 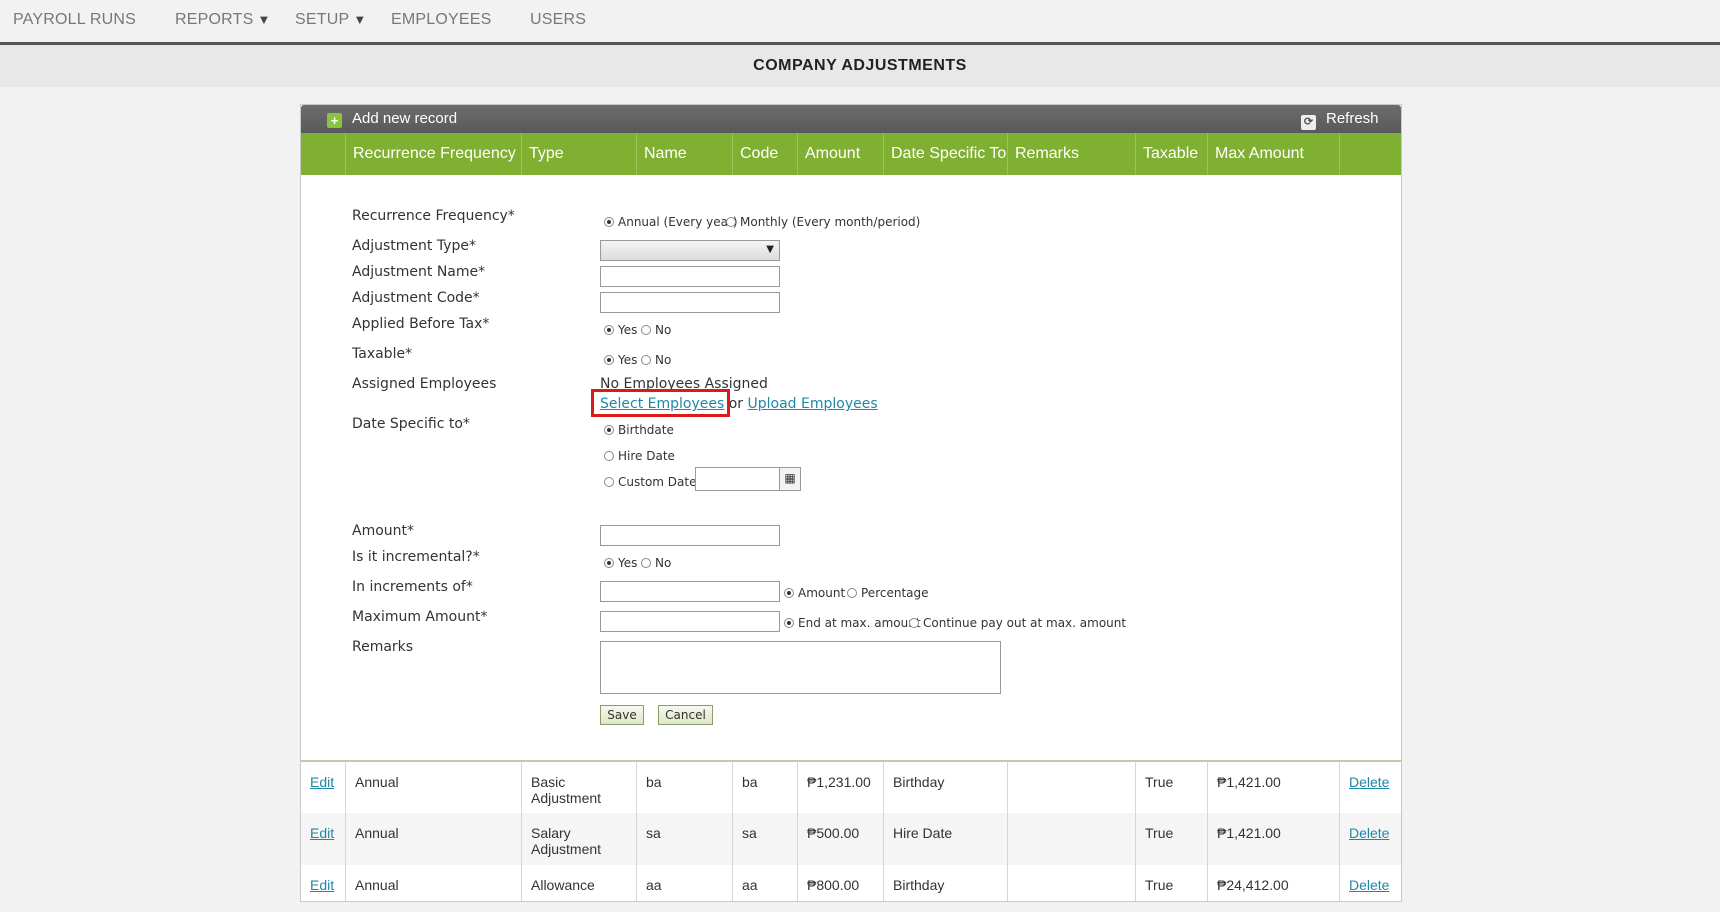 What do you see at coordinates (419, 272) in the screenshot?
I see `adjustment-name-label: Adjustment Name*` at bounding box center [419, 272].